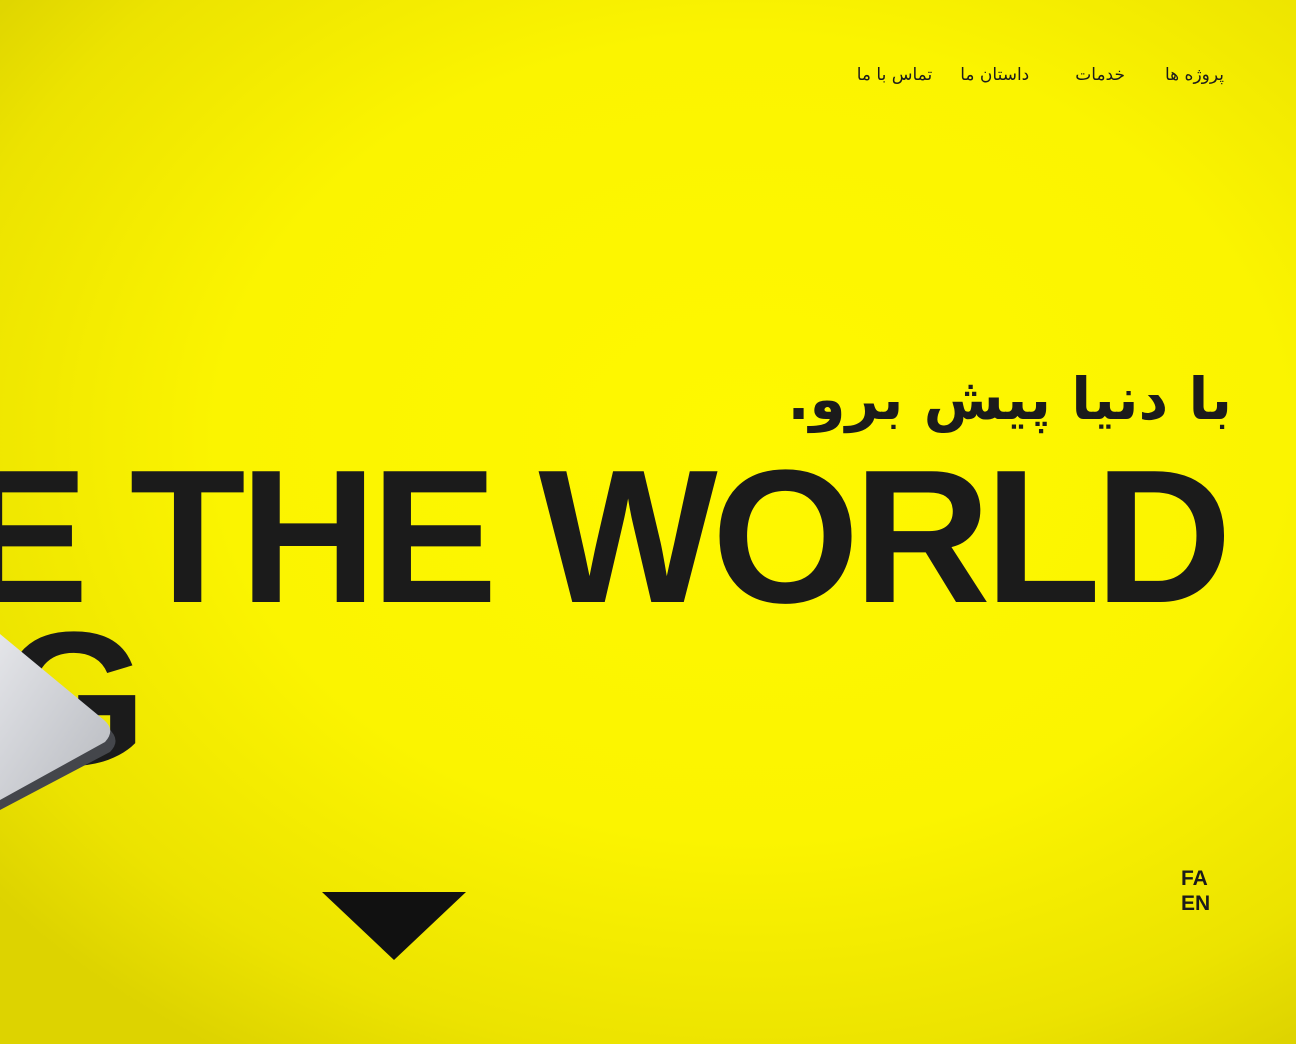 The height and width of the screenshot is (1044, 1296). Describe the element at coordinates (1195, 878) in the screenshot. I see `language-option-fa: FA` at that location.